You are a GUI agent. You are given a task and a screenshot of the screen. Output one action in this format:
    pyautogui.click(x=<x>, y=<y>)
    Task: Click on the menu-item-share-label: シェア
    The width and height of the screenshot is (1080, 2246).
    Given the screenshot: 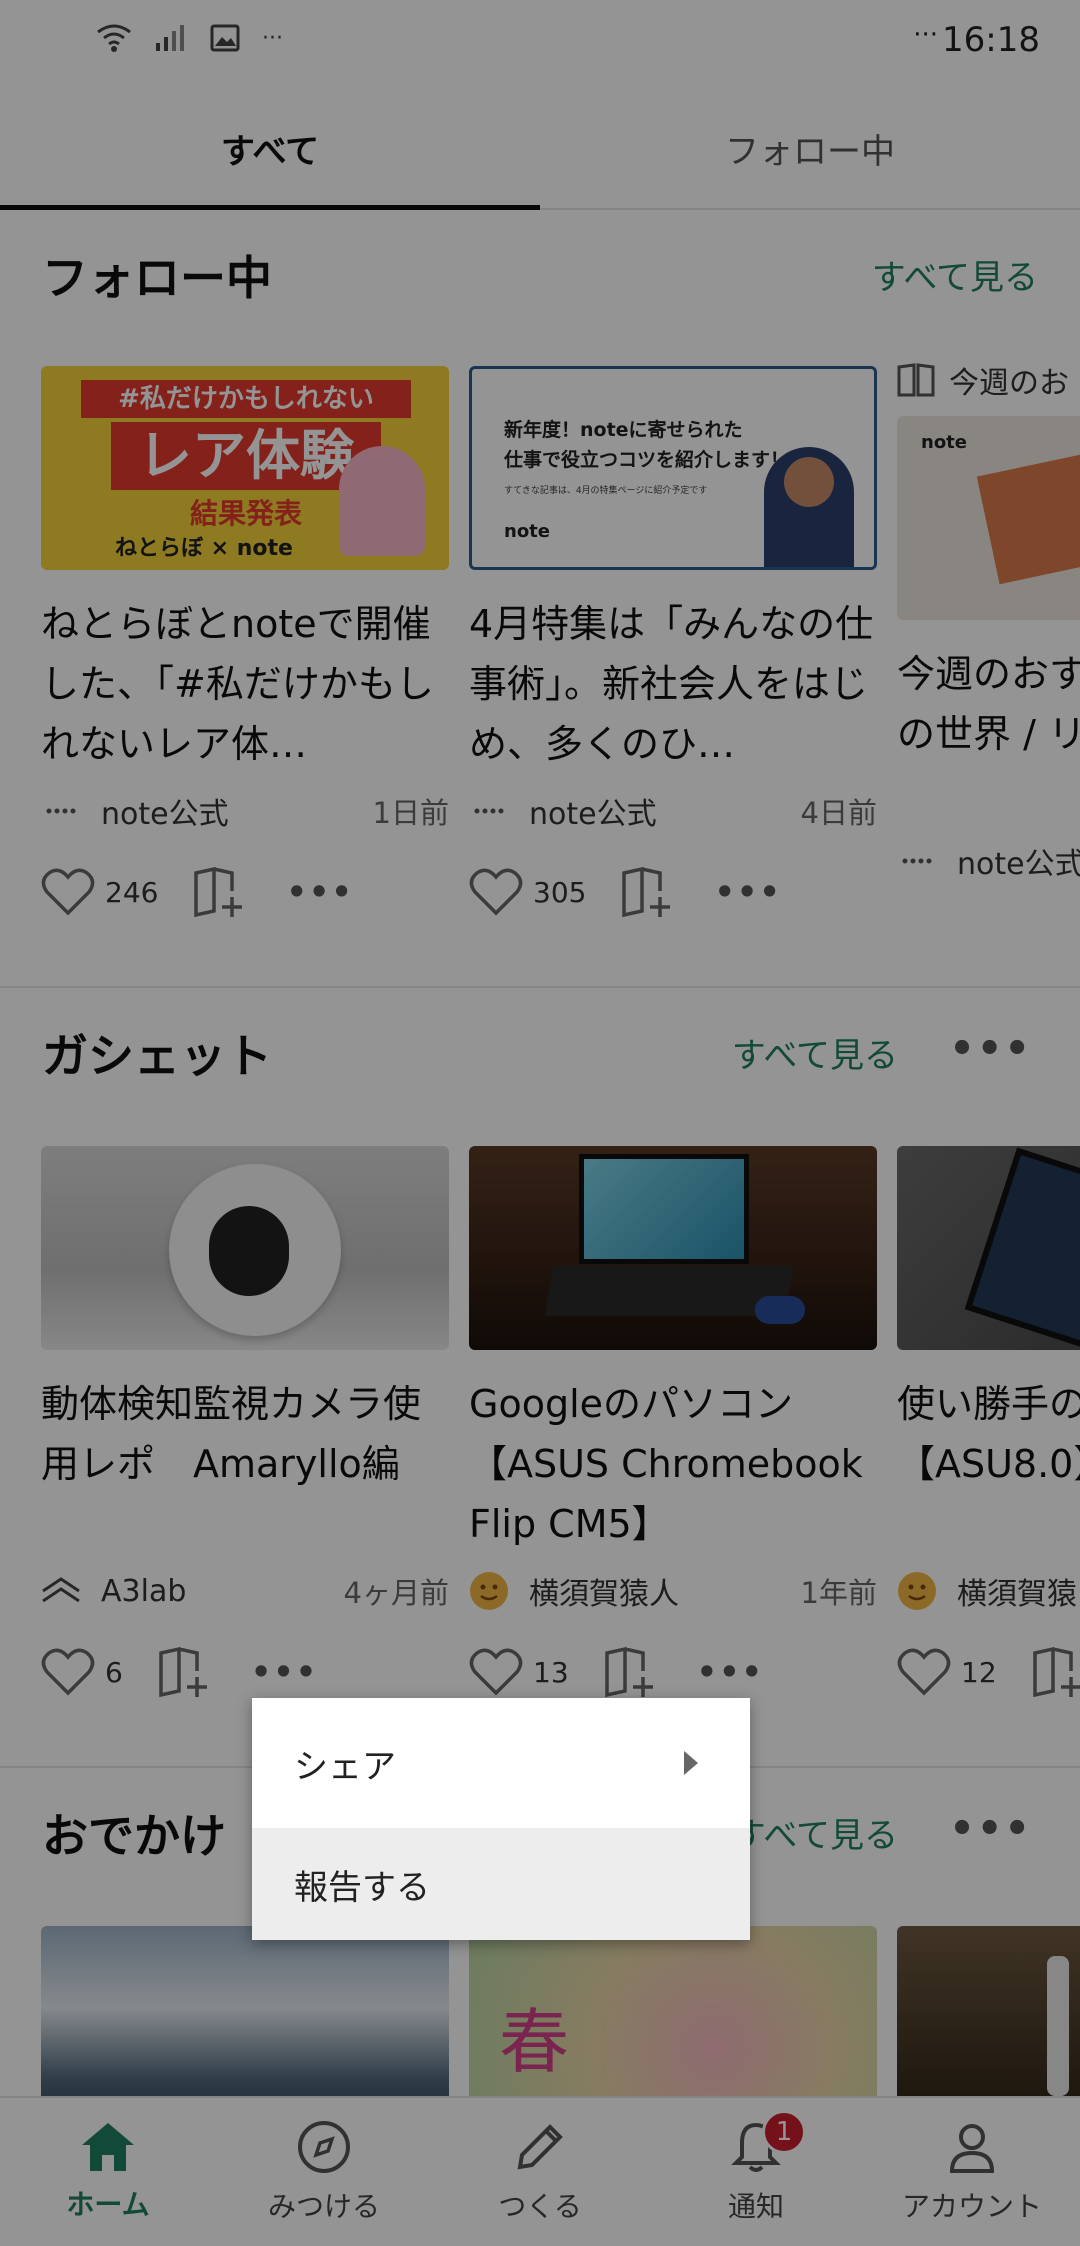 What is the action you would take?
    pyautogui.click(x=345, y=1766)
    